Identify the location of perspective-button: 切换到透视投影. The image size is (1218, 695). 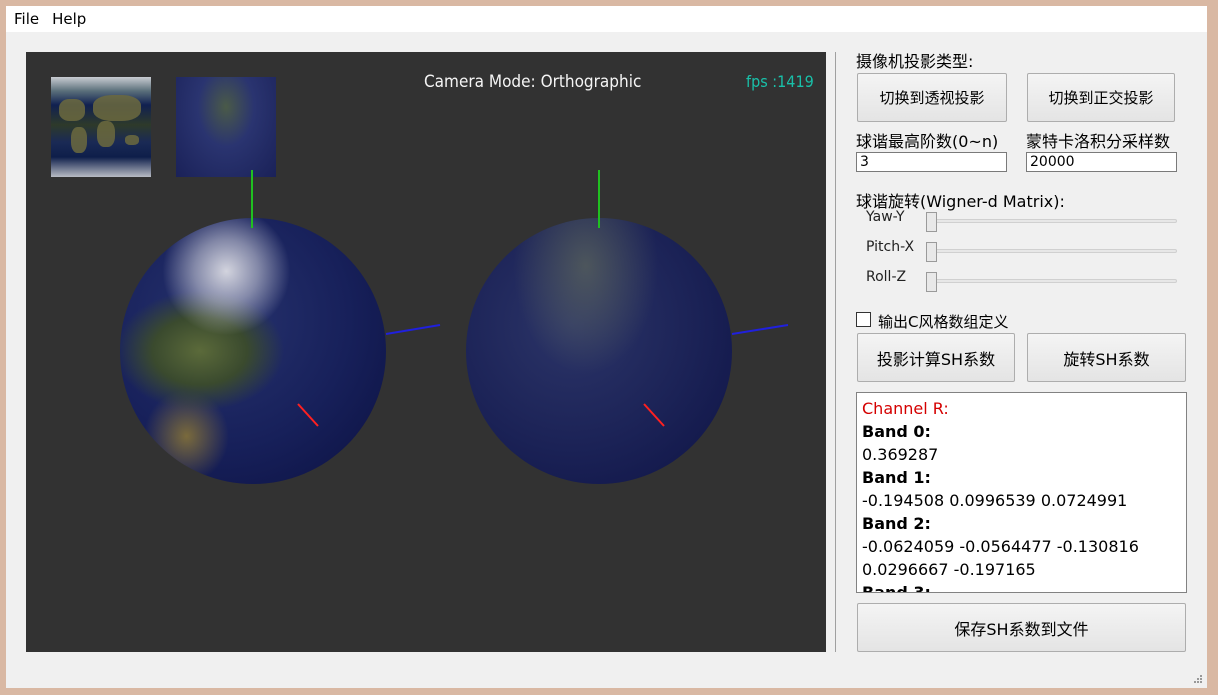
(932, 97).